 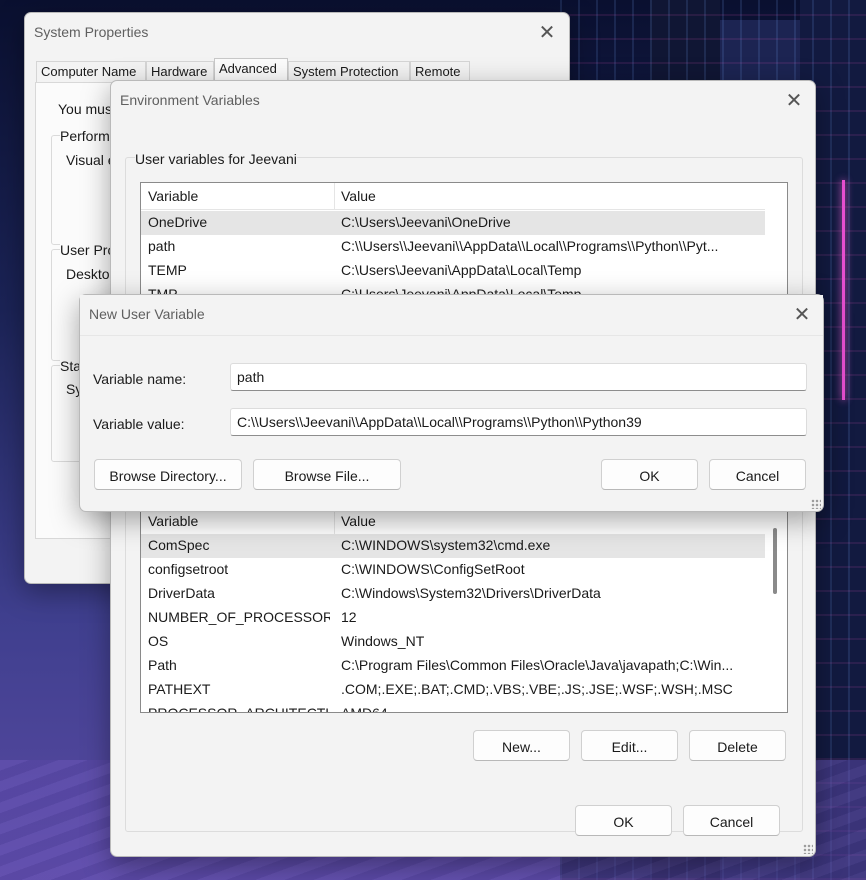 What do you see at coordinates (518, 377) in the screenshot?
I see `variable-name-input` at bounding box center [518, 377].